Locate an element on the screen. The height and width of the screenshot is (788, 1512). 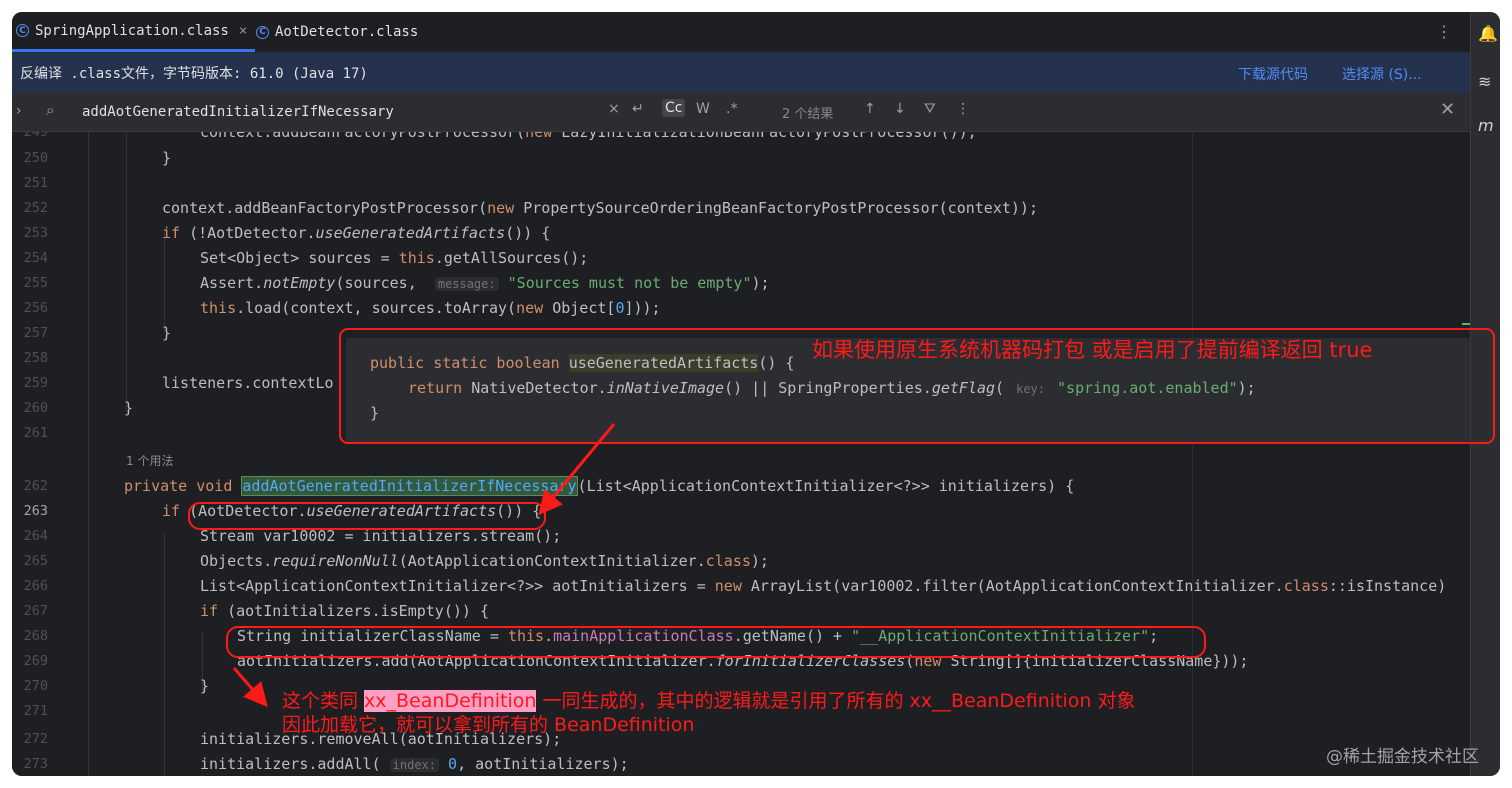
annotation-bottom-line2: 因此加载它，就可以拿到所有的 BeanDefinition is located at coordinates (488, 725).